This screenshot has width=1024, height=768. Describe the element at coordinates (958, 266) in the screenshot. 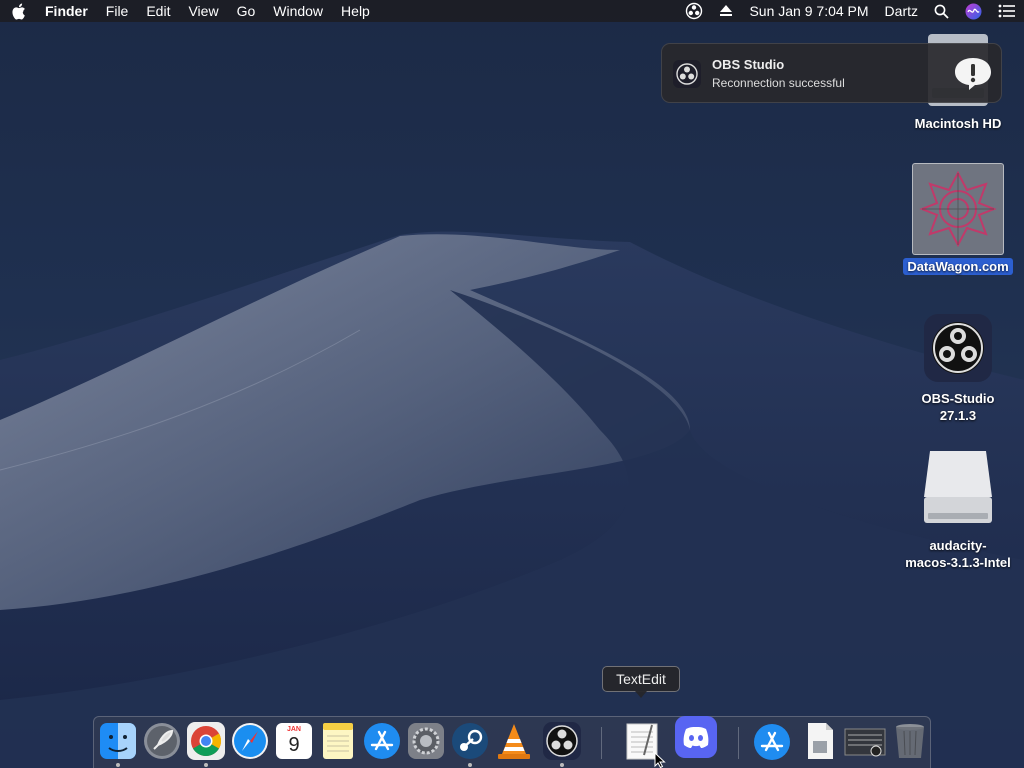

I see `desktop-icon-label-selected: DataWagon.com` at that location.